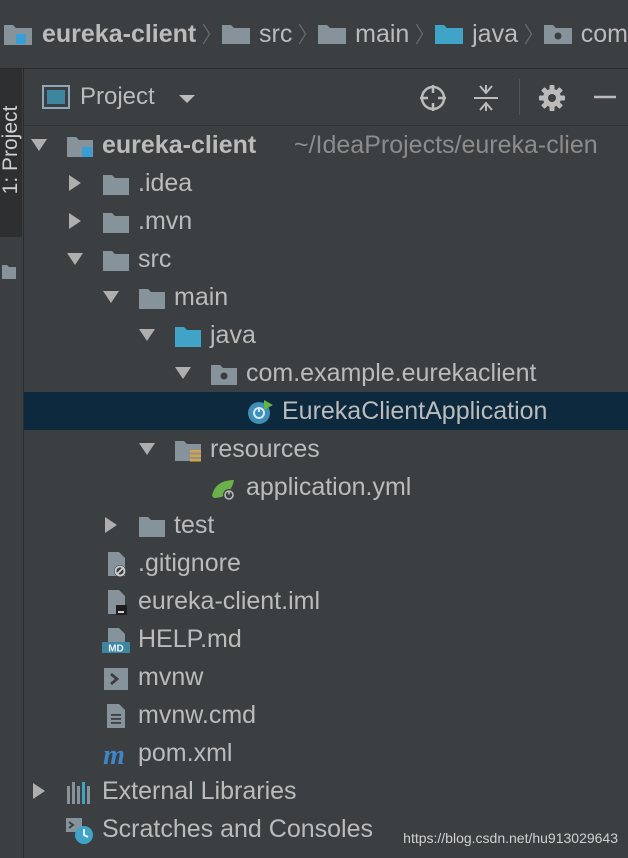 The image size is (628, 858). What do you see at coordinates (201, 297) in the screenshot?
I see `tree-label: main` at bounding box center [201, 297].